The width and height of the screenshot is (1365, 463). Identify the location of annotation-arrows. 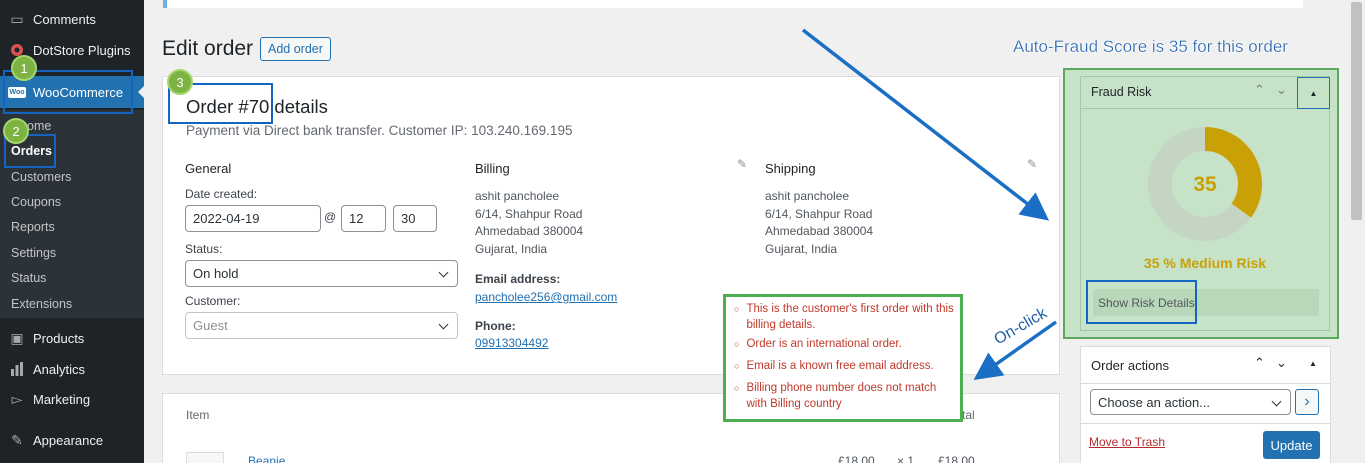
(929, 204).